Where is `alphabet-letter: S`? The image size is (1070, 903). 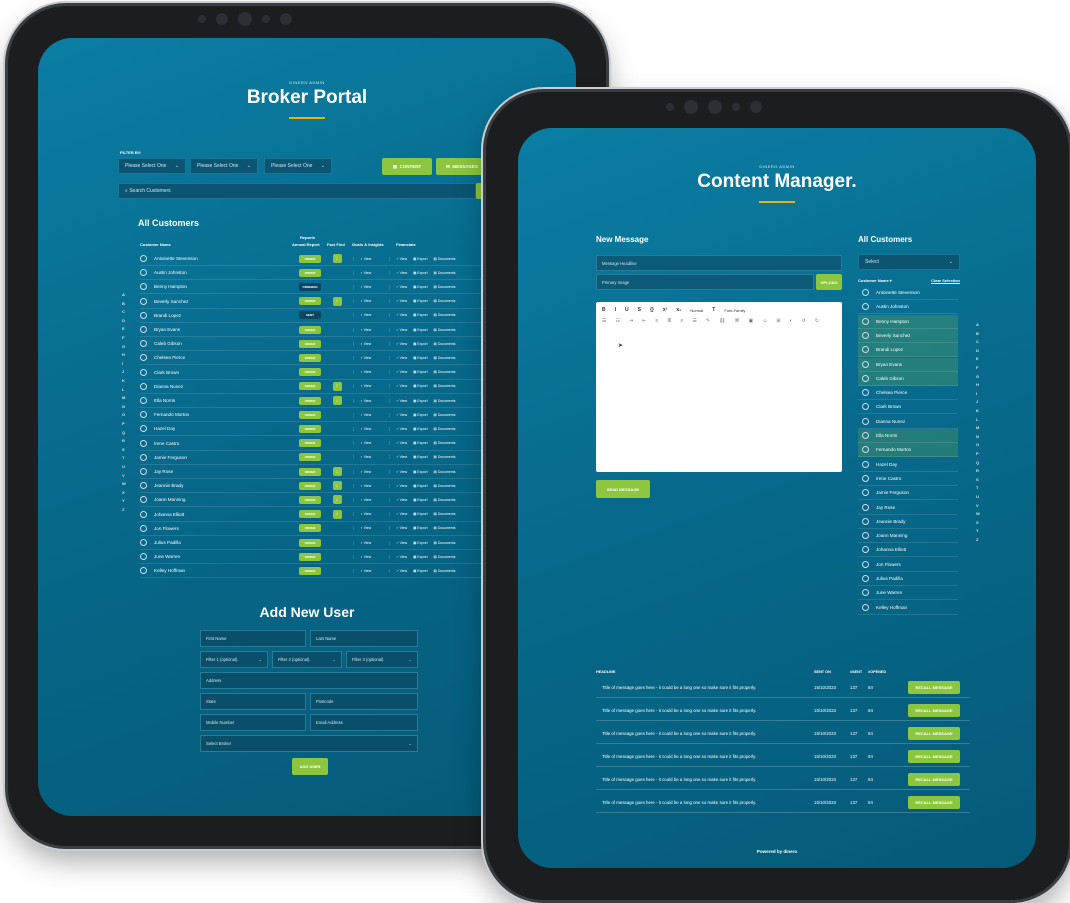 alphabet-letter: S is located at coordinates (123, 449).